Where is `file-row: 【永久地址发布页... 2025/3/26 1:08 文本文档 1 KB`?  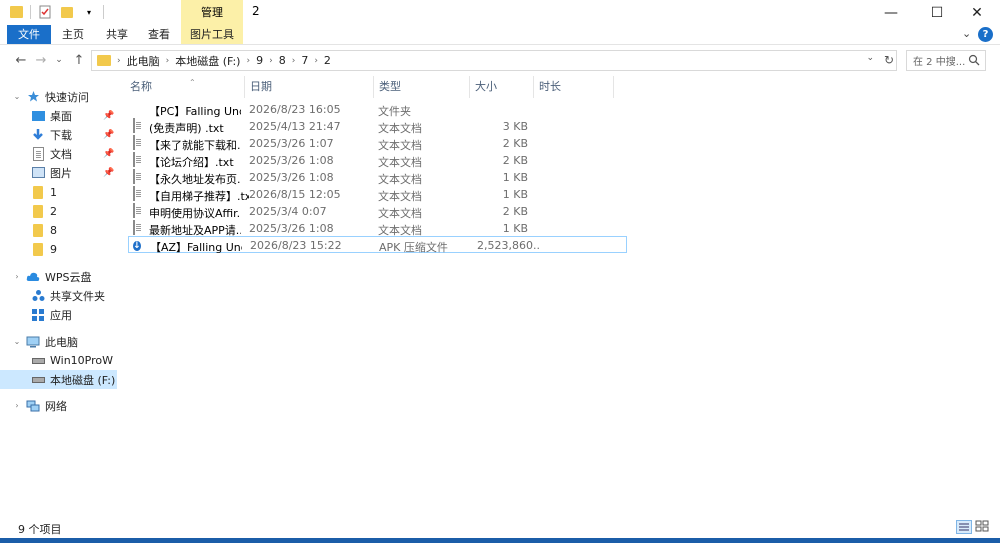
file-row: 【永久地址发布页... 2025/3/26 1:08 文本文档 1 KB is located at coordinates (377, 177).